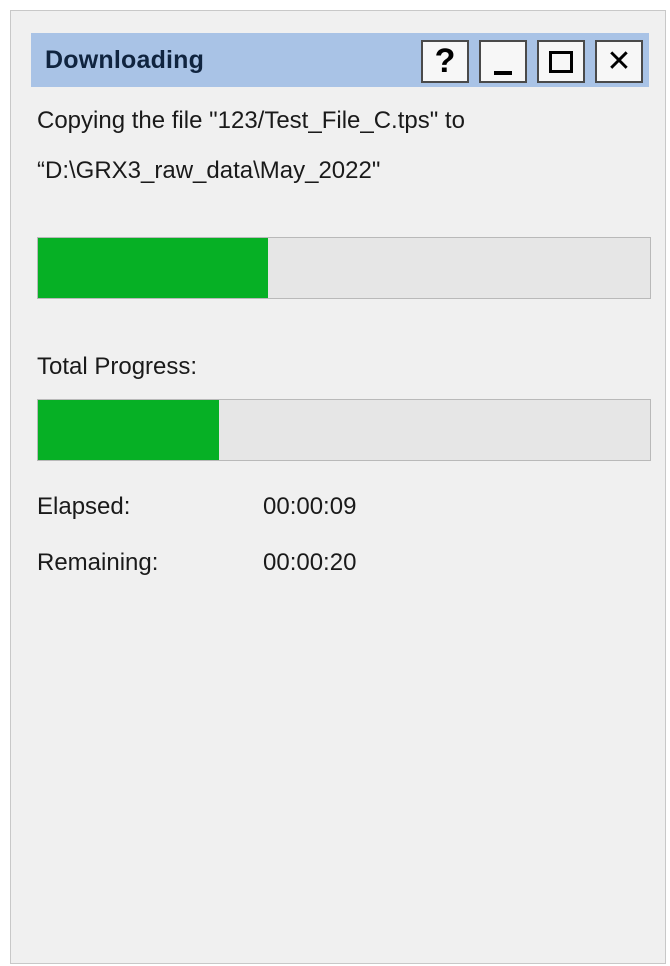 The height and width of the screenshot is (966, 670). I want to click on maximize-icon, so click(561, 61).